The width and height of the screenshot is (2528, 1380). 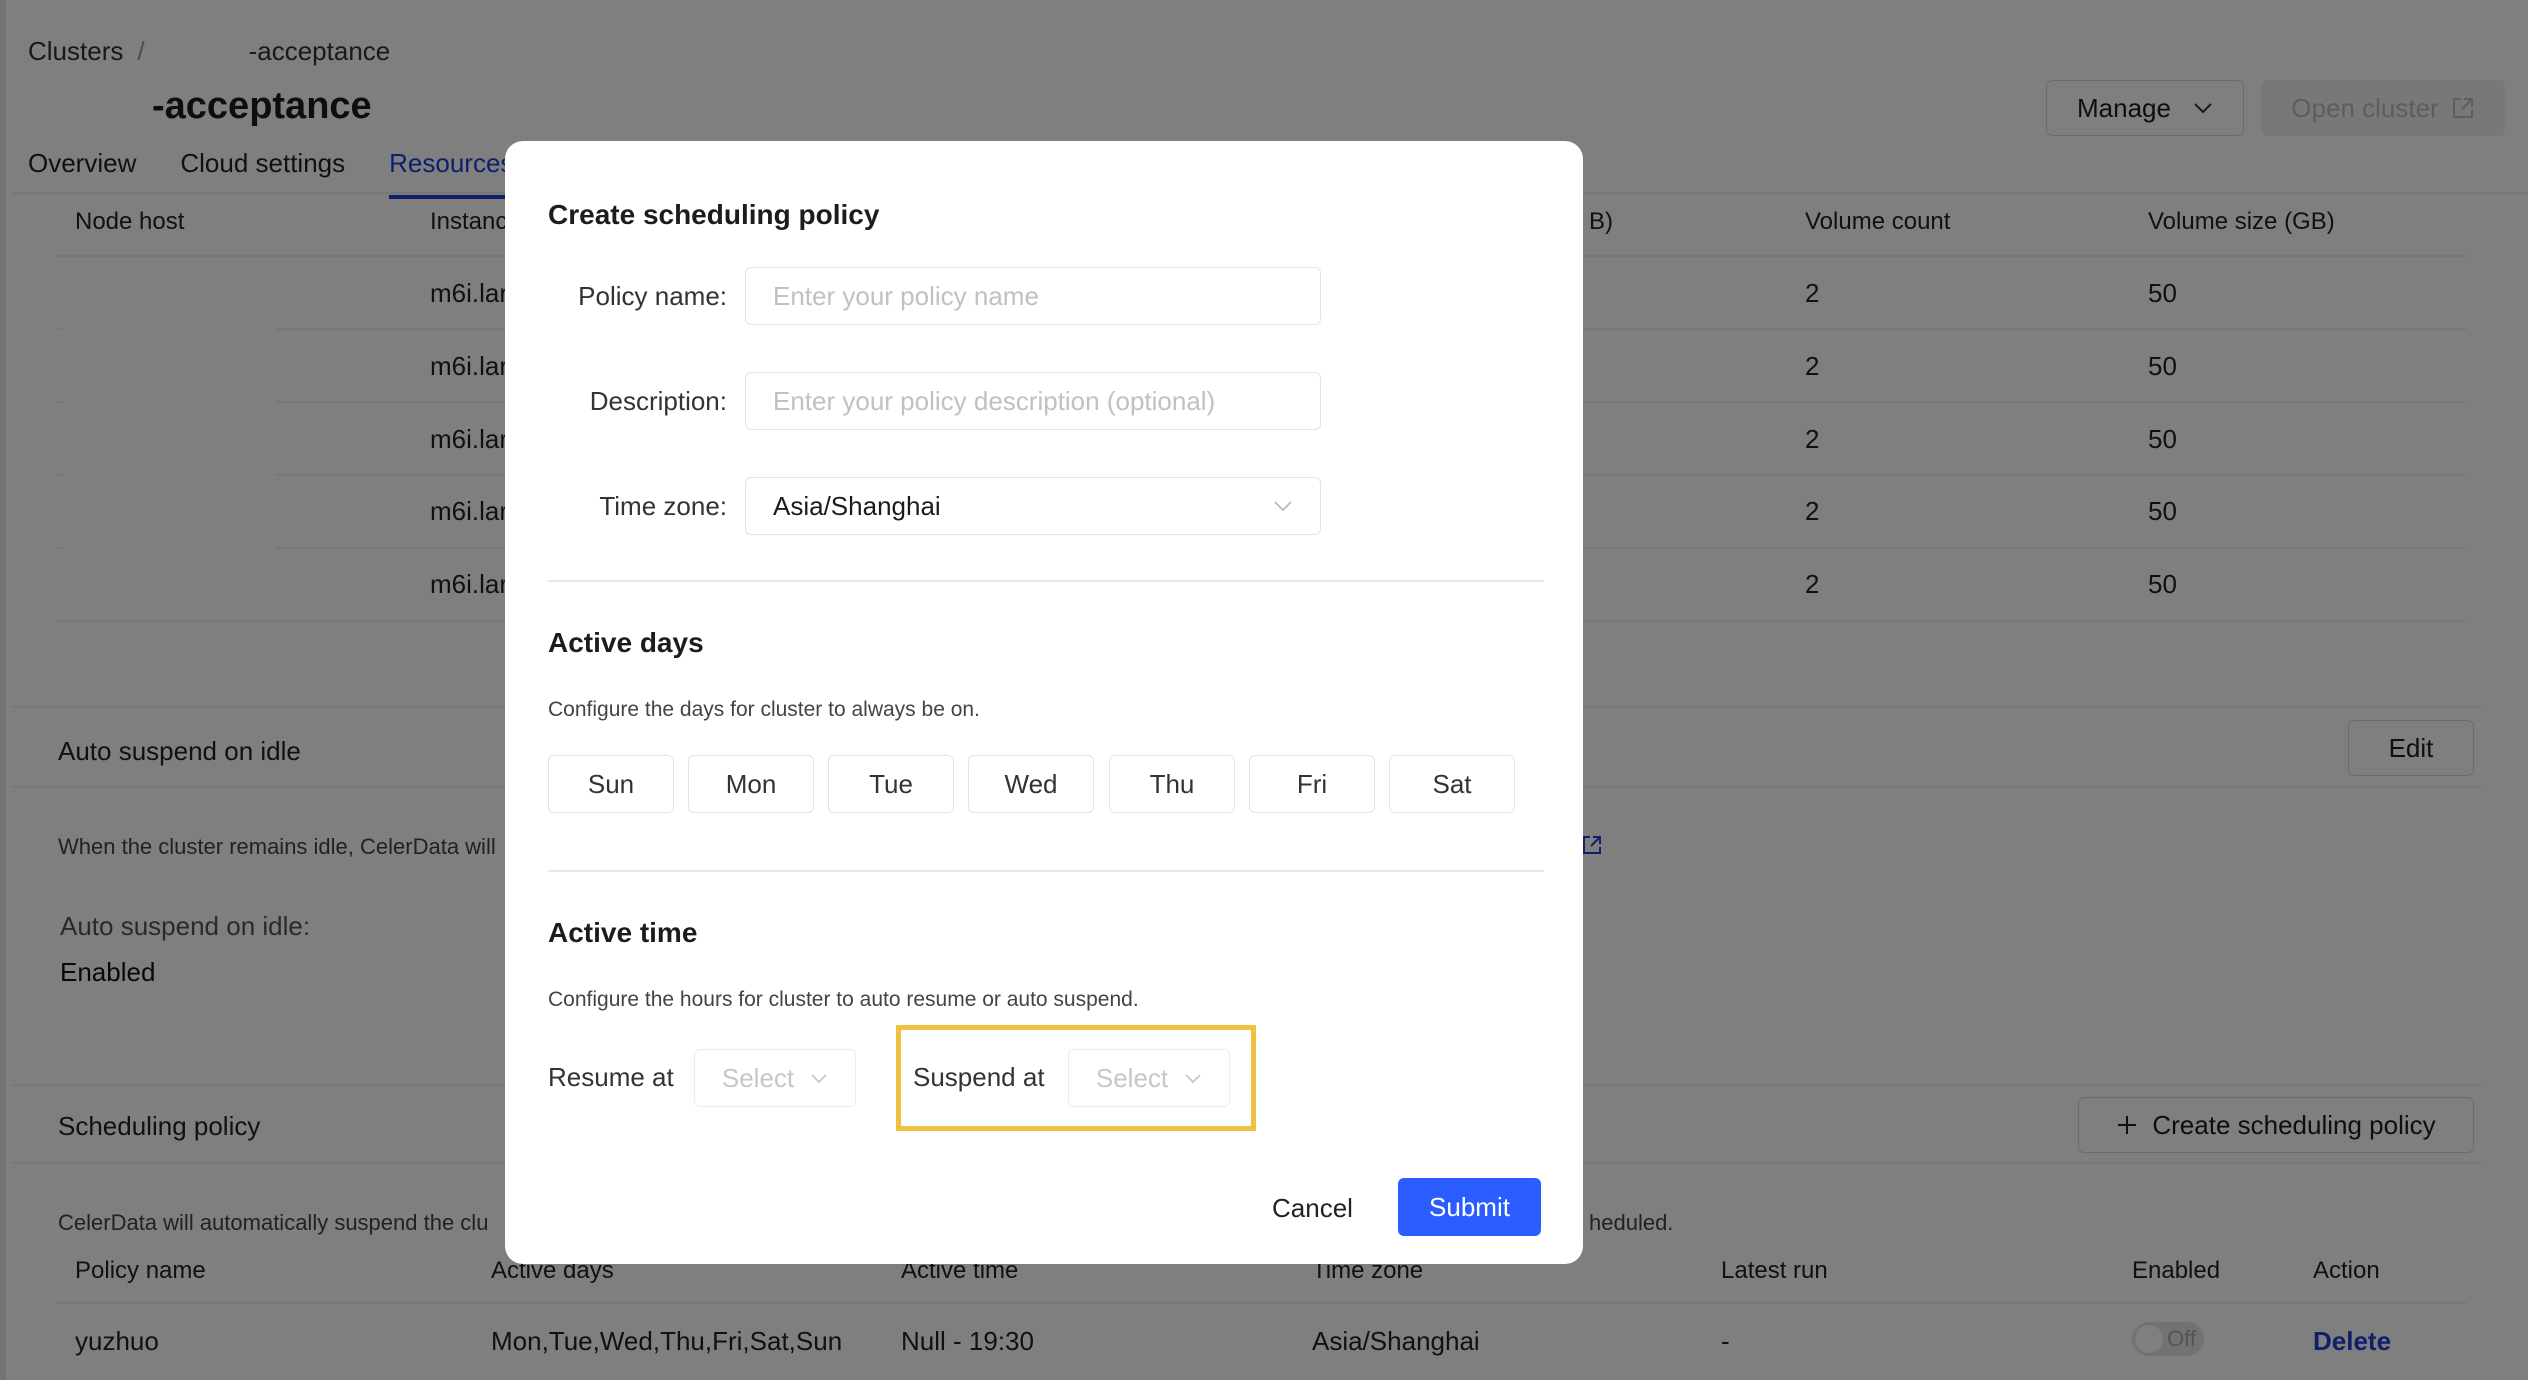 What do you see at coordinates (758, 1077) in the screenshot?
I see `resume-at-placeholder: Select` at bounding box center [758, 1077].